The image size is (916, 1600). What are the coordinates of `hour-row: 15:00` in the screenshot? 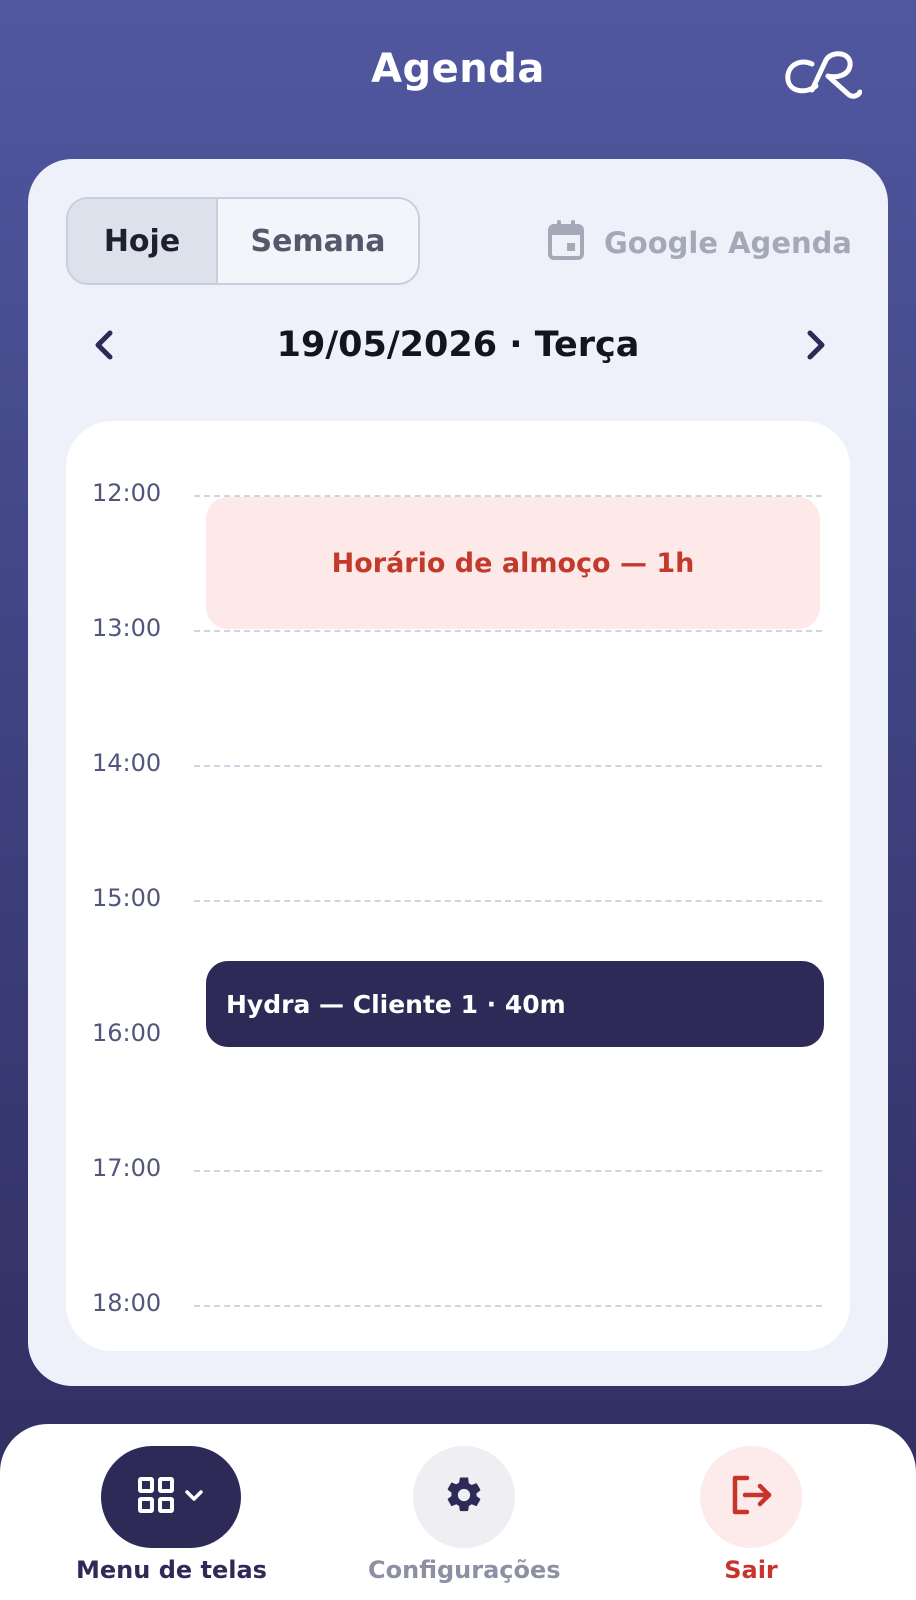 It's located at (458, 907).